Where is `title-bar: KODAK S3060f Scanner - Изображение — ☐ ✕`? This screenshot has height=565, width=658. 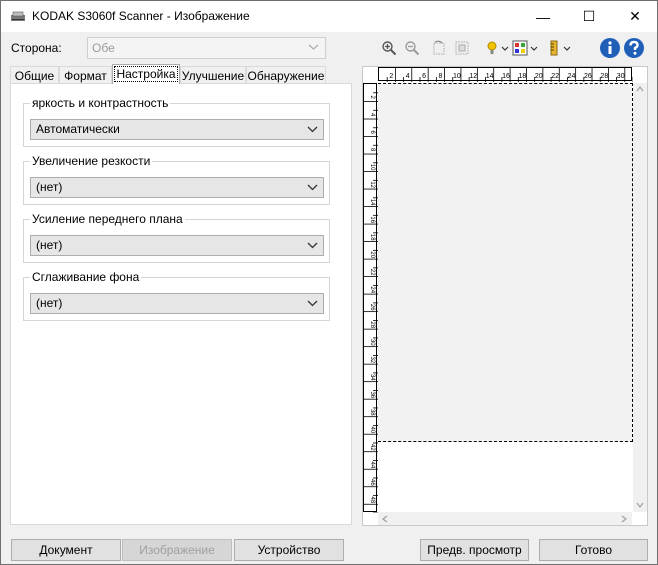
title-bar: KODAK S3060f Scanner - Изображение — ☐ ✕ is located at coordinates (329, 16).